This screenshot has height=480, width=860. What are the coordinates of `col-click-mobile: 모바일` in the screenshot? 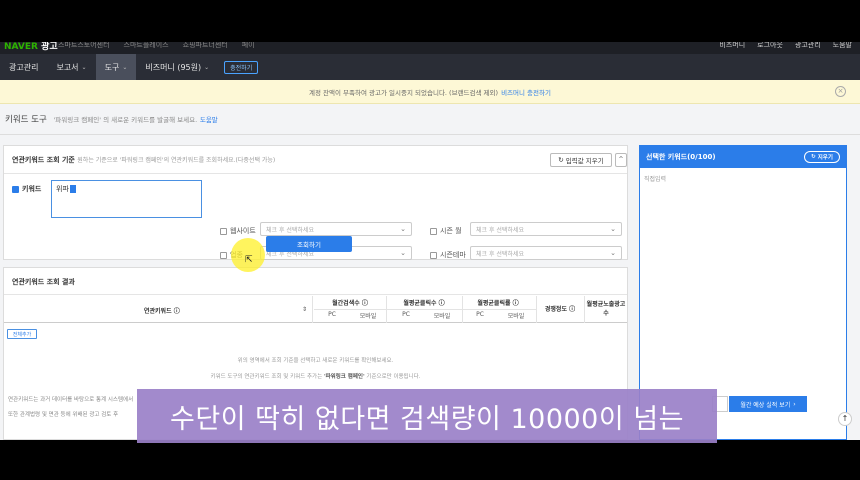 It's located at (442, 315).